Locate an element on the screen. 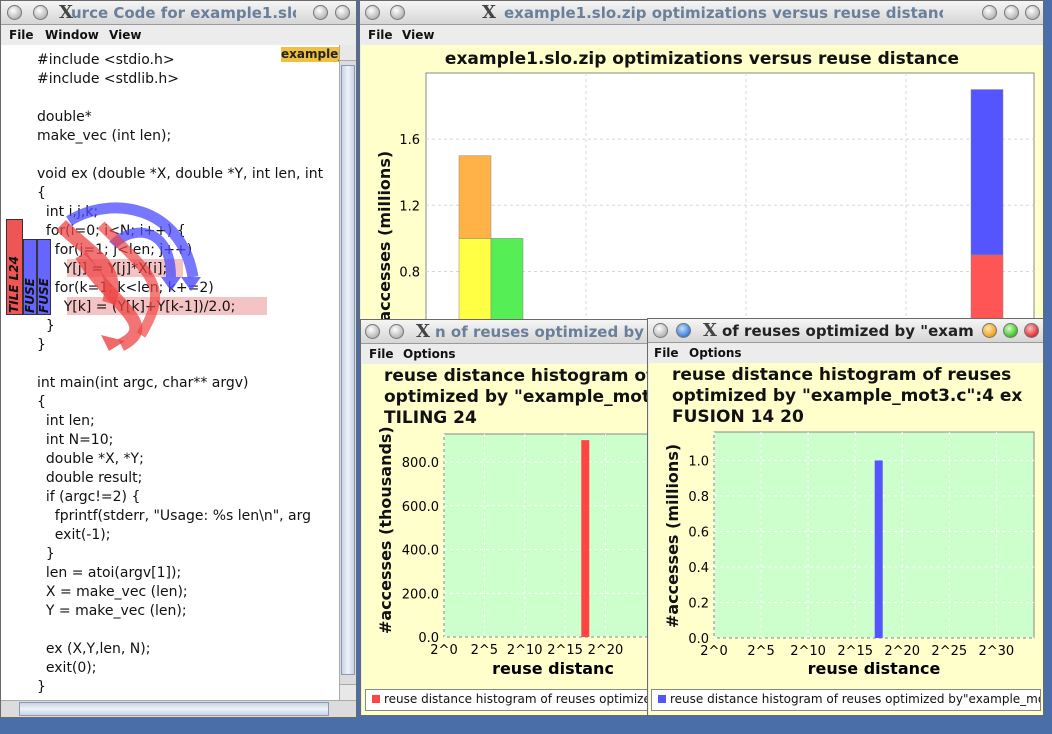  code-line: exit(0); is located at coordinates (67, 668).